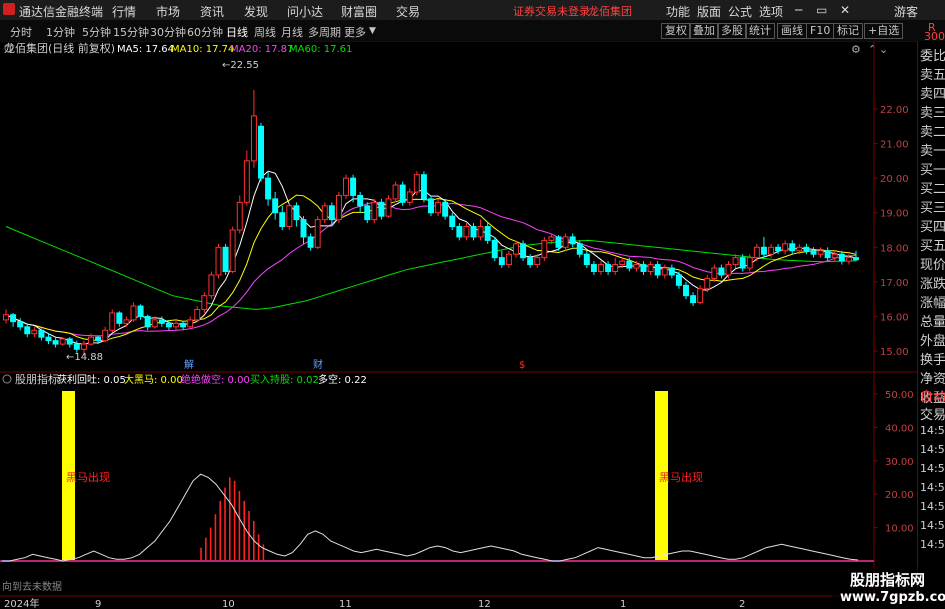  Describe the element at coordinates (932, 132) in the screenshot. I see `panel-item: 卖二` at that location.